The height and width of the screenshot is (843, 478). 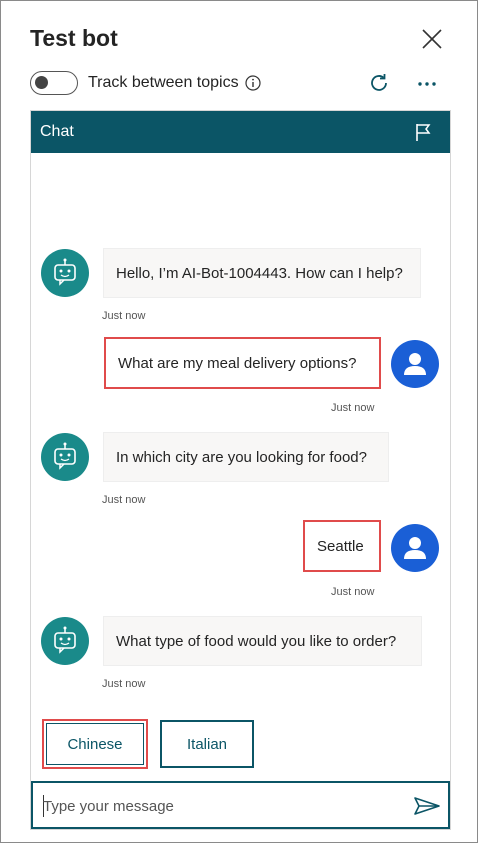 I want to click on bot-message-bubble: In which city are you looking for food?, so click(x=246, y=457).